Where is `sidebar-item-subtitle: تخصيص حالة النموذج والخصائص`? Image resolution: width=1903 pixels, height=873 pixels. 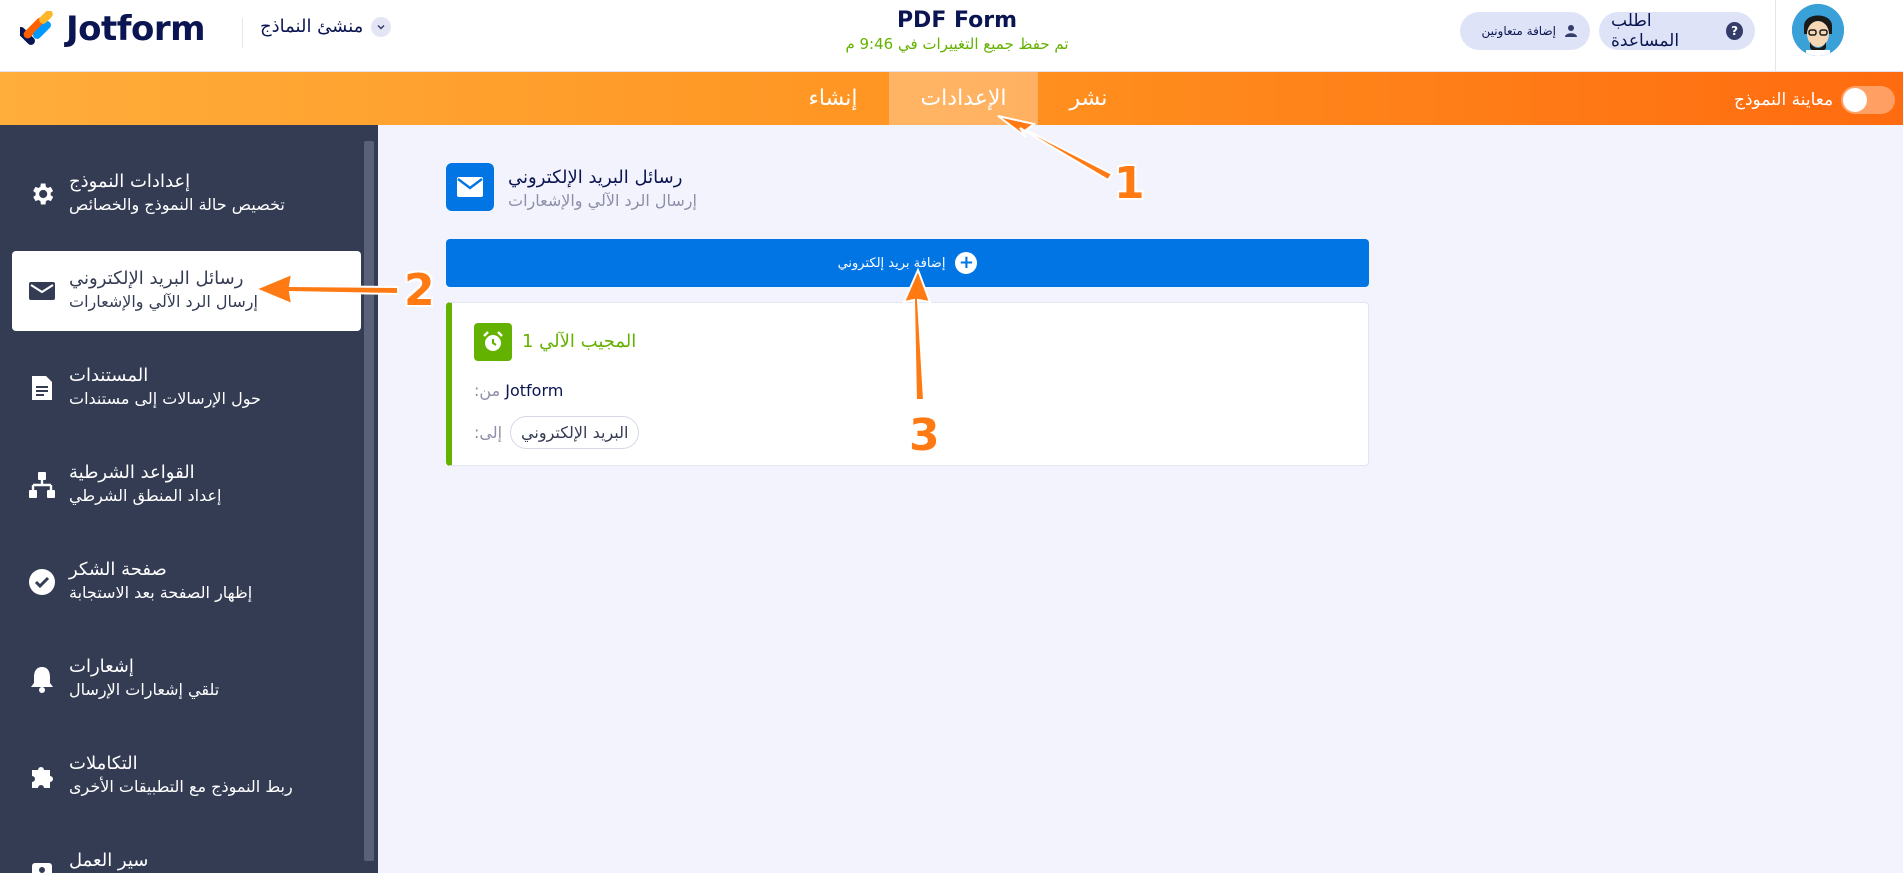 sidebar-item-subtitle: تخصيص حالة النموذج والخصائص is located at coordinates (177, 204).